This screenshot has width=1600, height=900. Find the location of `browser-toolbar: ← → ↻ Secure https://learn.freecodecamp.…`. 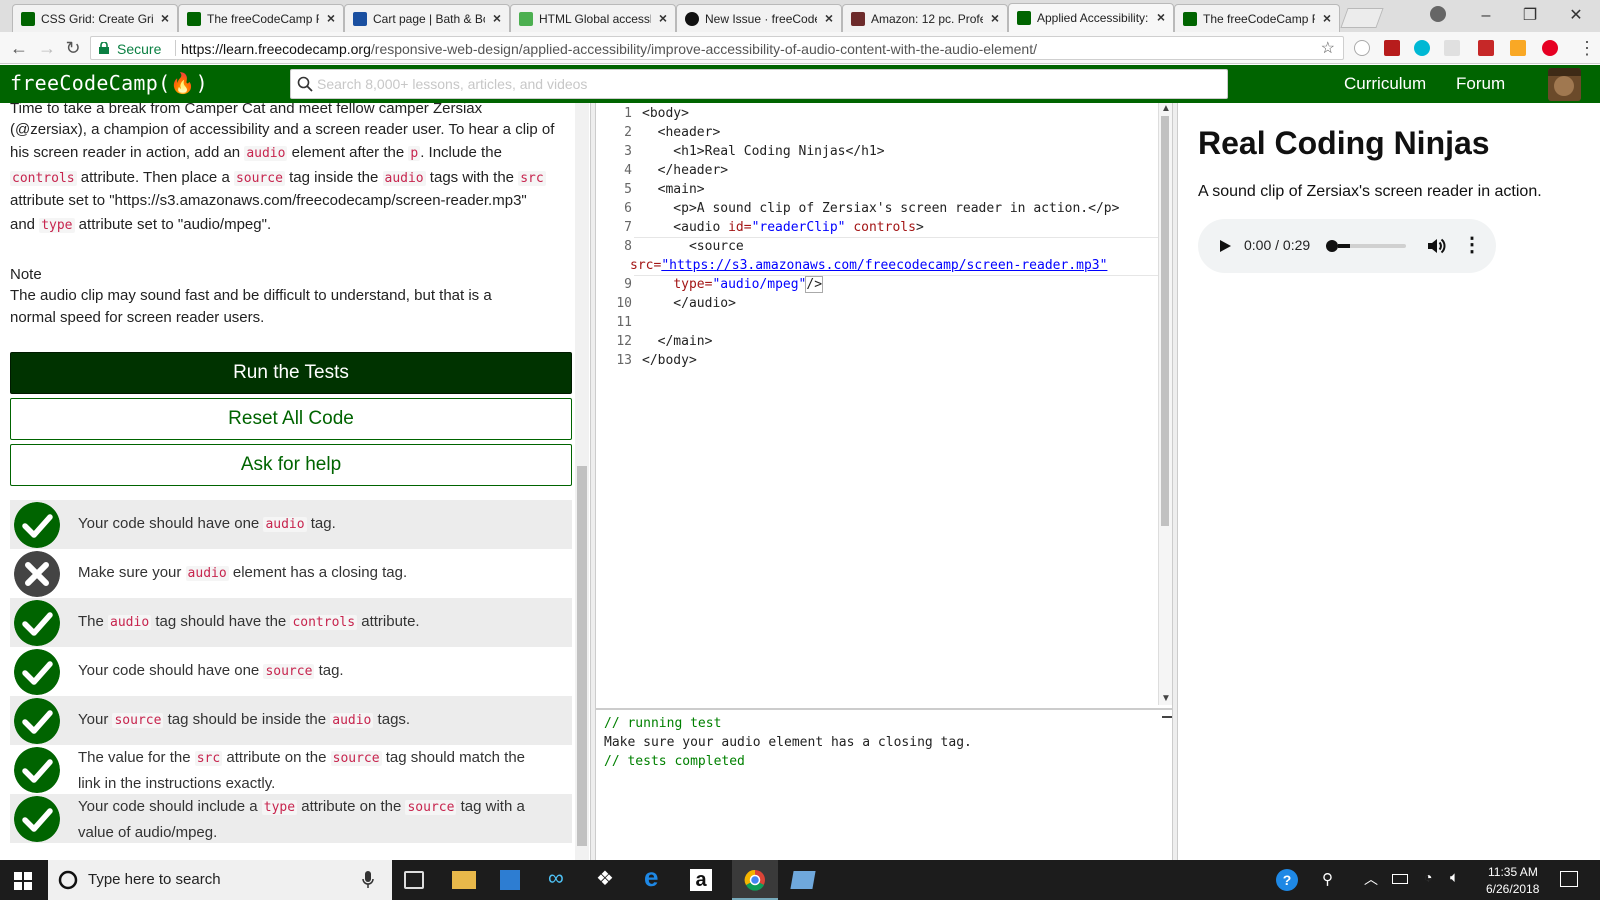

browser-toolbar: ← → ↻ Secure https://learn.freecodecamp.… is located at coordinates (800, 48).